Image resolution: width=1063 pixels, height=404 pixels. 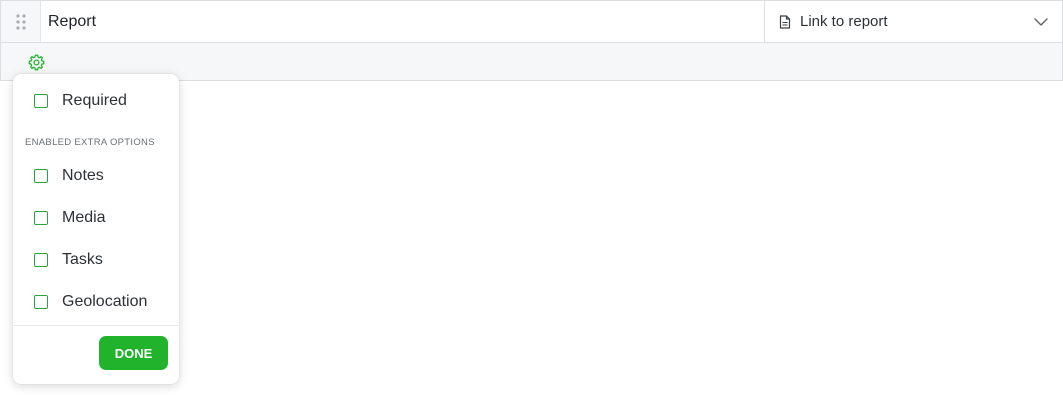 What do you see at coordinates (83, 175) in the screenshot?
I see `notes-label: Notes` at bounding box center [83, 175].